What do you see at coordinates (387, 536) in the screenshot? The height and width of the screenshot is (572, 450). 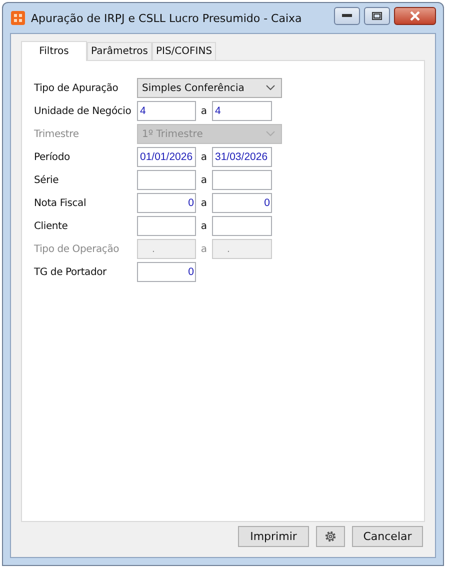 I see `dialog-button: Cancelar` at bounding box center [387, 536].